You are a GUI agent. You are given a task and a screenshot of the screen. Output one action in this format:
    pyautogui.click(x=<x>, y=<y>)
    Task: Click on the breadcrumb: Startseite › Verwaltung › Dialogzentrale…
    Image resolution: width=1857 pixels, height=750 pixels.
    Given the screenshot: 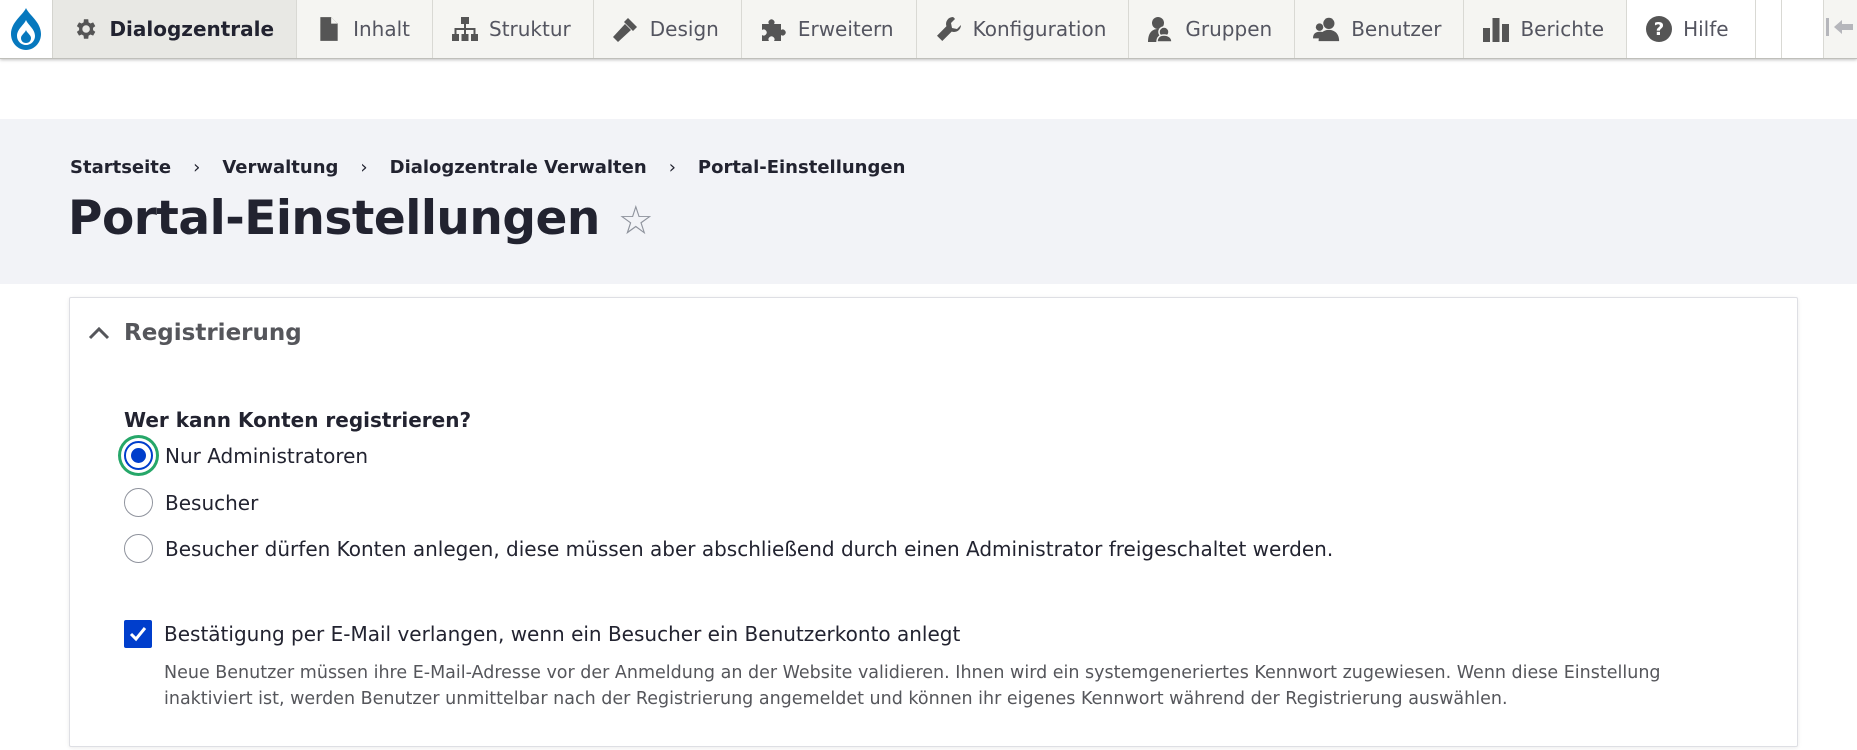 What is the action you would take?
    pyautogui.click(x=487, y=167)
    